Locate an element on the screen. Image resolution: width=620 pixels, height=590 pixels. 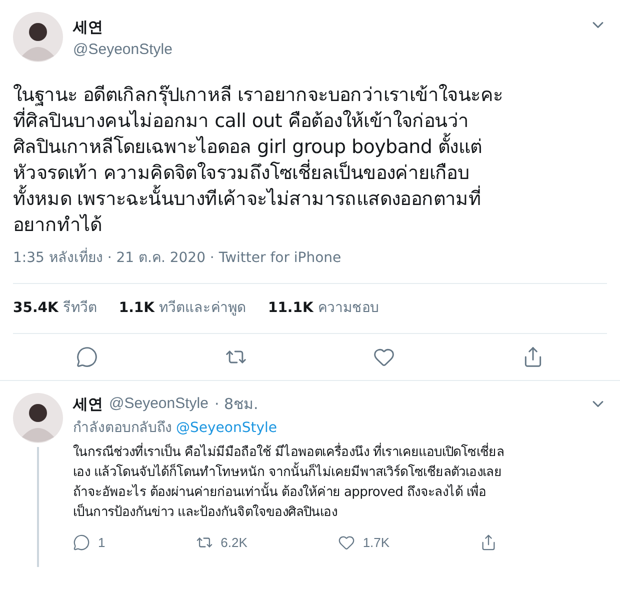
like-button is located at coordinates (384, 357).